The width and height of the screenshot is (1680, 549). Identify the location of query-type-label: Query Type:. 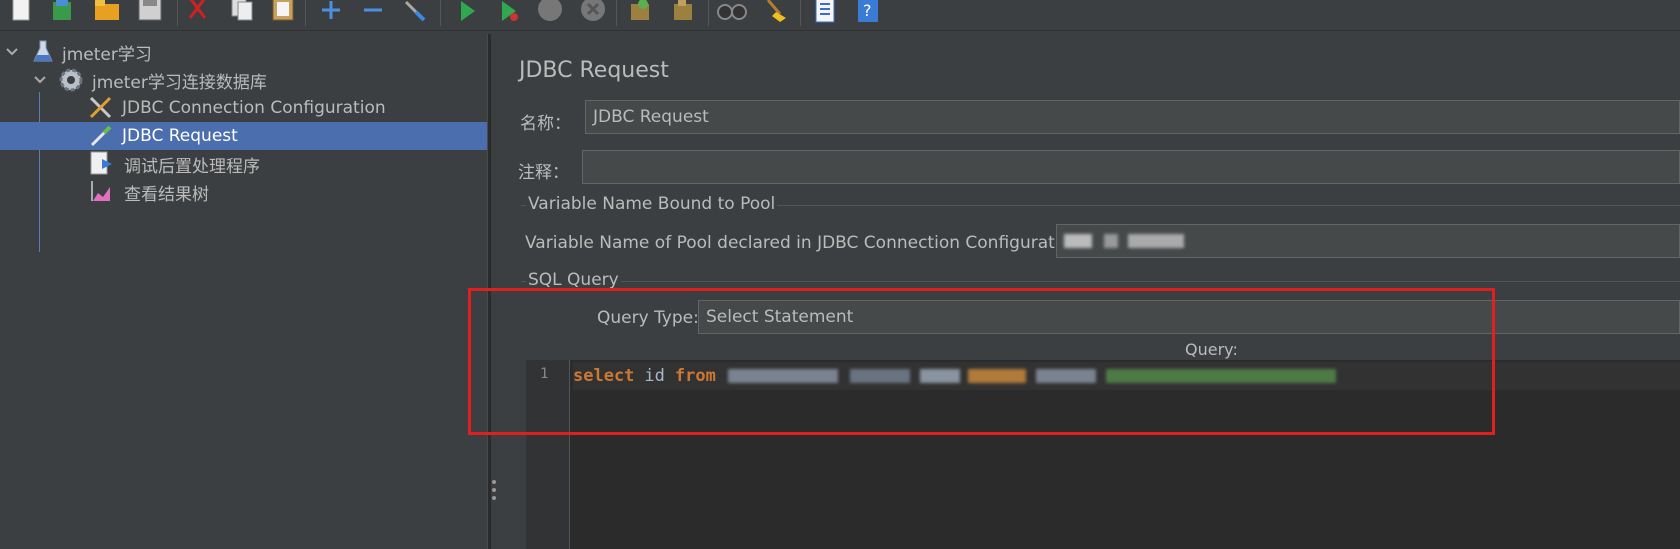
(648, 318).